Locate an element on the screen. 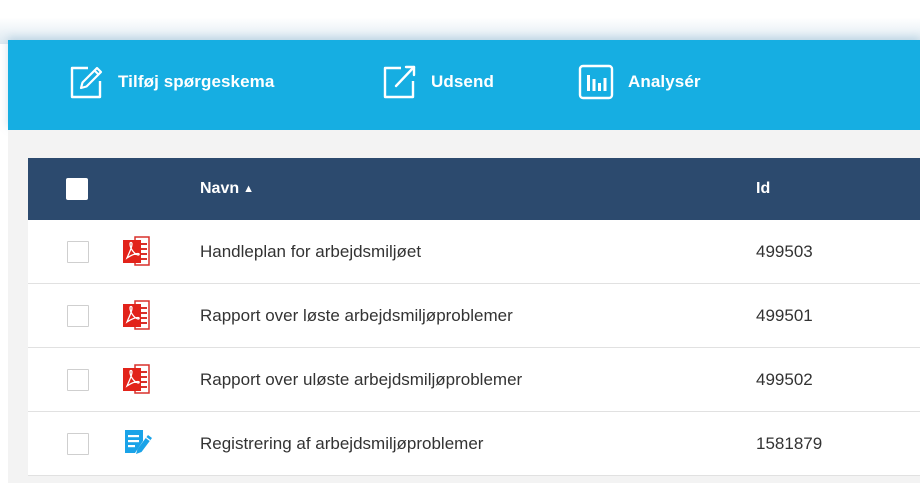 This screenshot has height=483, width=920. send-label: Udsend is located at coordinates (462, 81).